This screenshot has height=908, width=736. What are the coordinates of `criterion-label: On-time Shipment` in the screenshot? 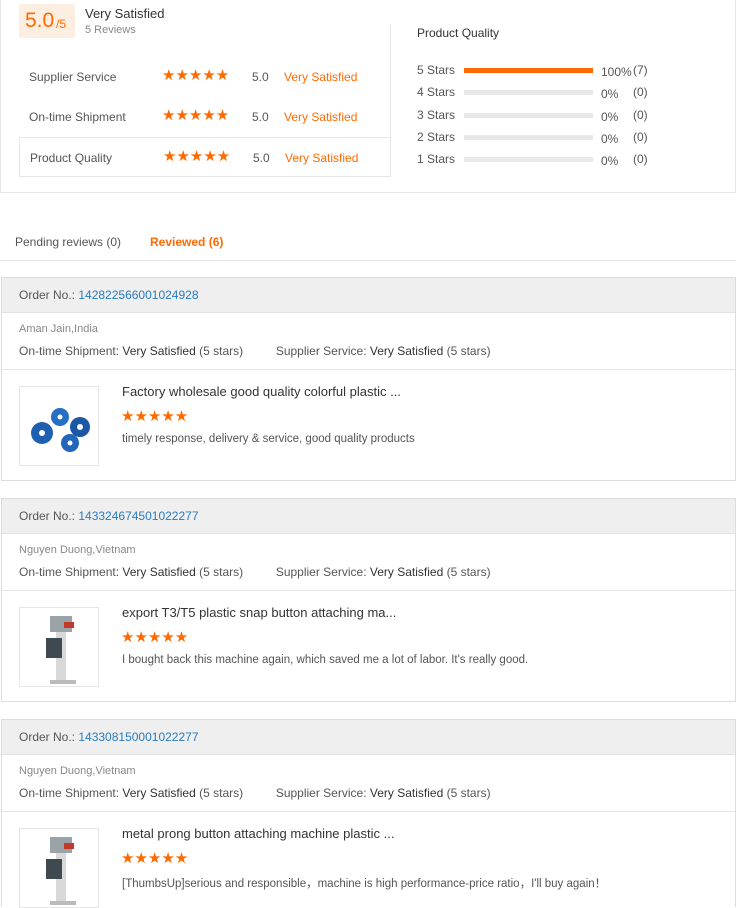 It's located at (77, 117).